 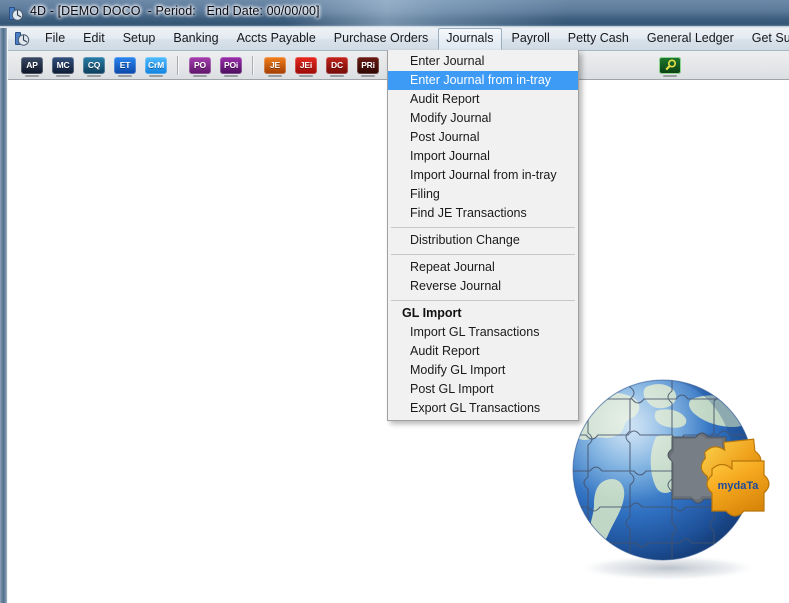 What do you see at coordinates (483, 370) in the screenshot?
I see `menu-option-modify-gl-import: Modify GL Import` at bounding box center [483, 370].